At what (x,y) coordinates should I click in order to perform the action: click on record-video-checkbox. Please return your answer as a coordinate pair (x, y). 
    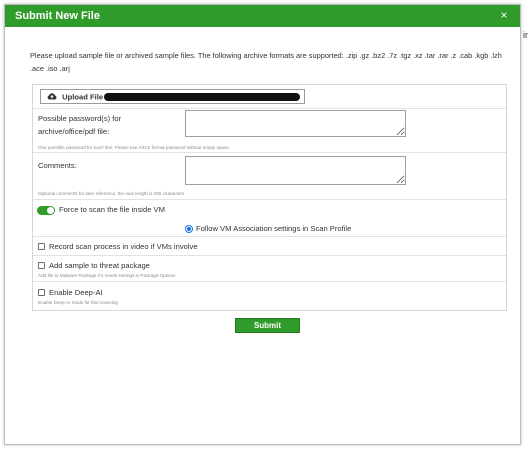
    Looking at the image, I should click on (41, 246).